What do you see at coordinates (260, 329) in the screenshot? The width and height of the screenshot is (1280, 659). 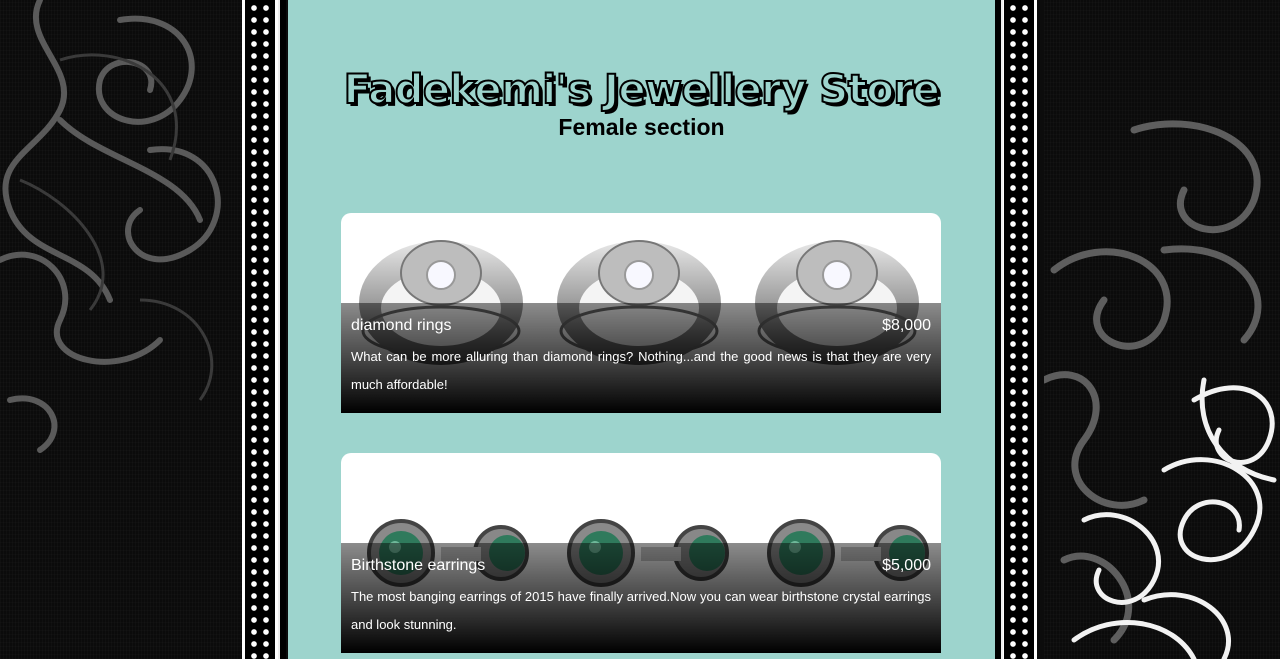 I see `polka-dot-border-left` at bounding box center [260, 329].